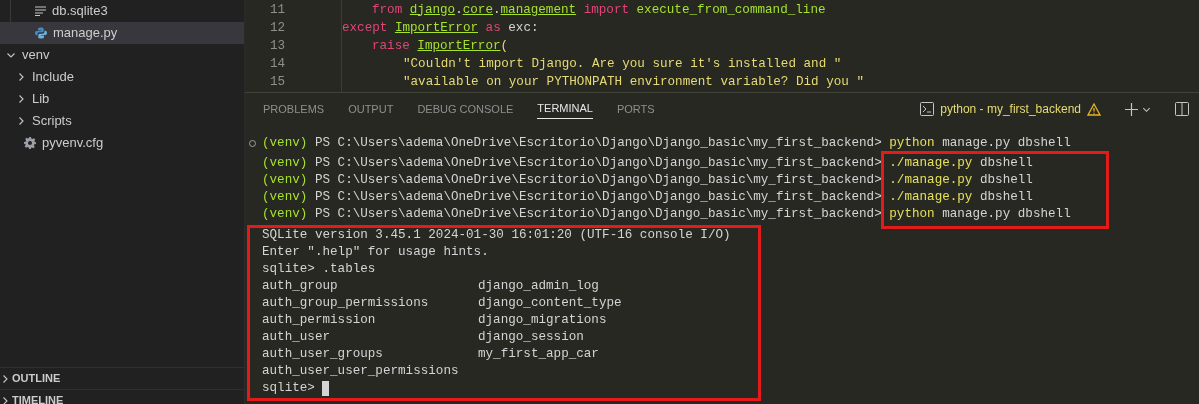 The image size is (1199, 404). Describe the element at coordinates (538, 286) in the screenshot. I see `table-name: django_admin_log` at that location.